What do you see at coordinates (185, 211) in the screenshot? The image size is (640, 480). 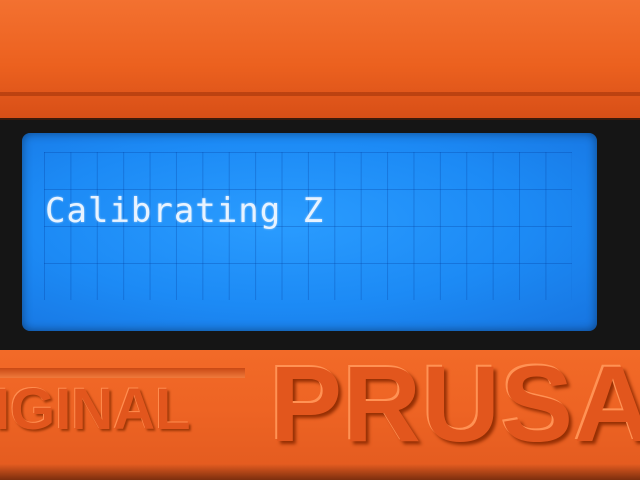 I see `lcd-status-text: Calibrating Z` at bounding box center [185, 211].